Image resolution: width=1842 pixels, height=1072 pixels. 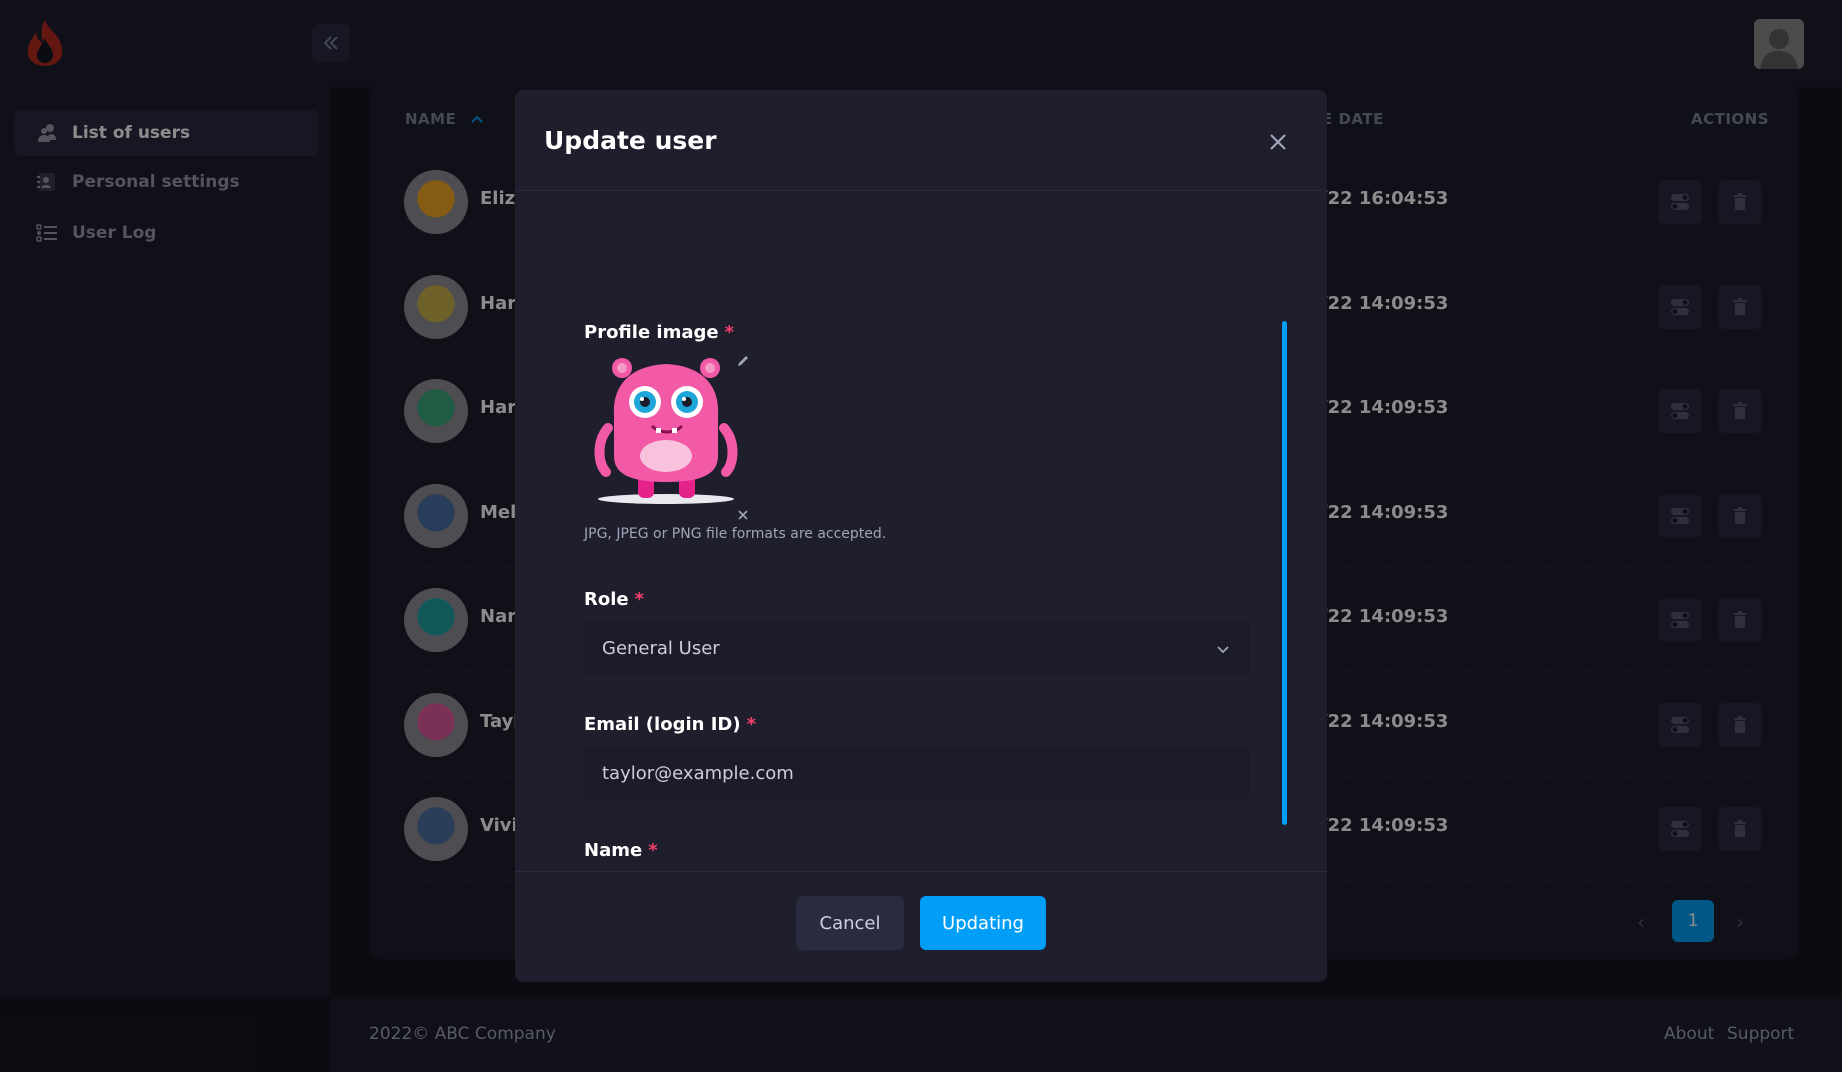 I want to click on remove-image-button, so click(x=743, y=515).